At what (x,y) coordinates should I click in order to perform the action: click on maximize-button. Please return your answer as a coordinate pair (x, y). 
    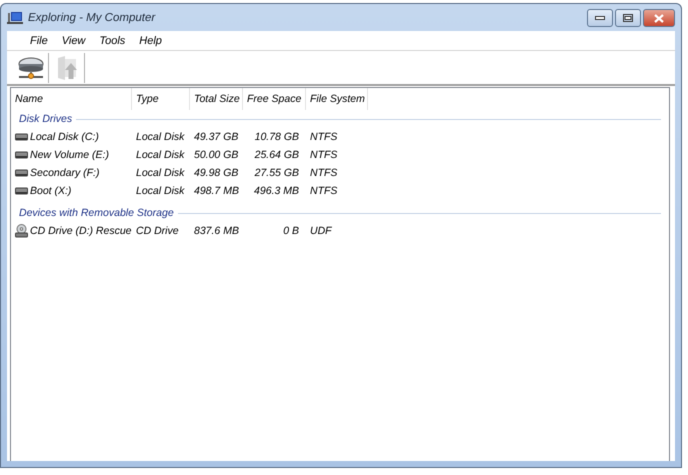
    Looking at the image, I should click on (628, 18).